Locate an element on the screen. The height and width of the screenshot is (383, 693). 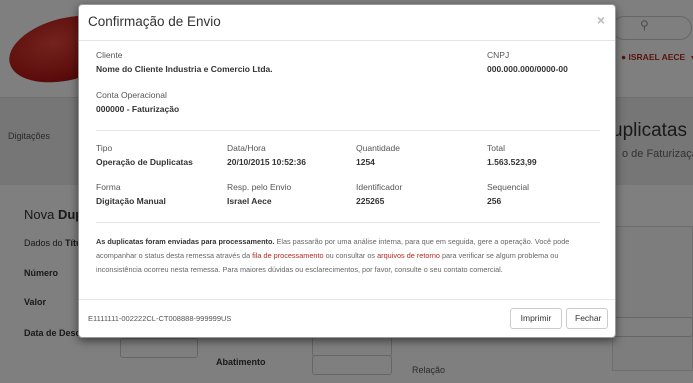
modal-header: Confirmação de Envio × is located at coordinates (347, 23).